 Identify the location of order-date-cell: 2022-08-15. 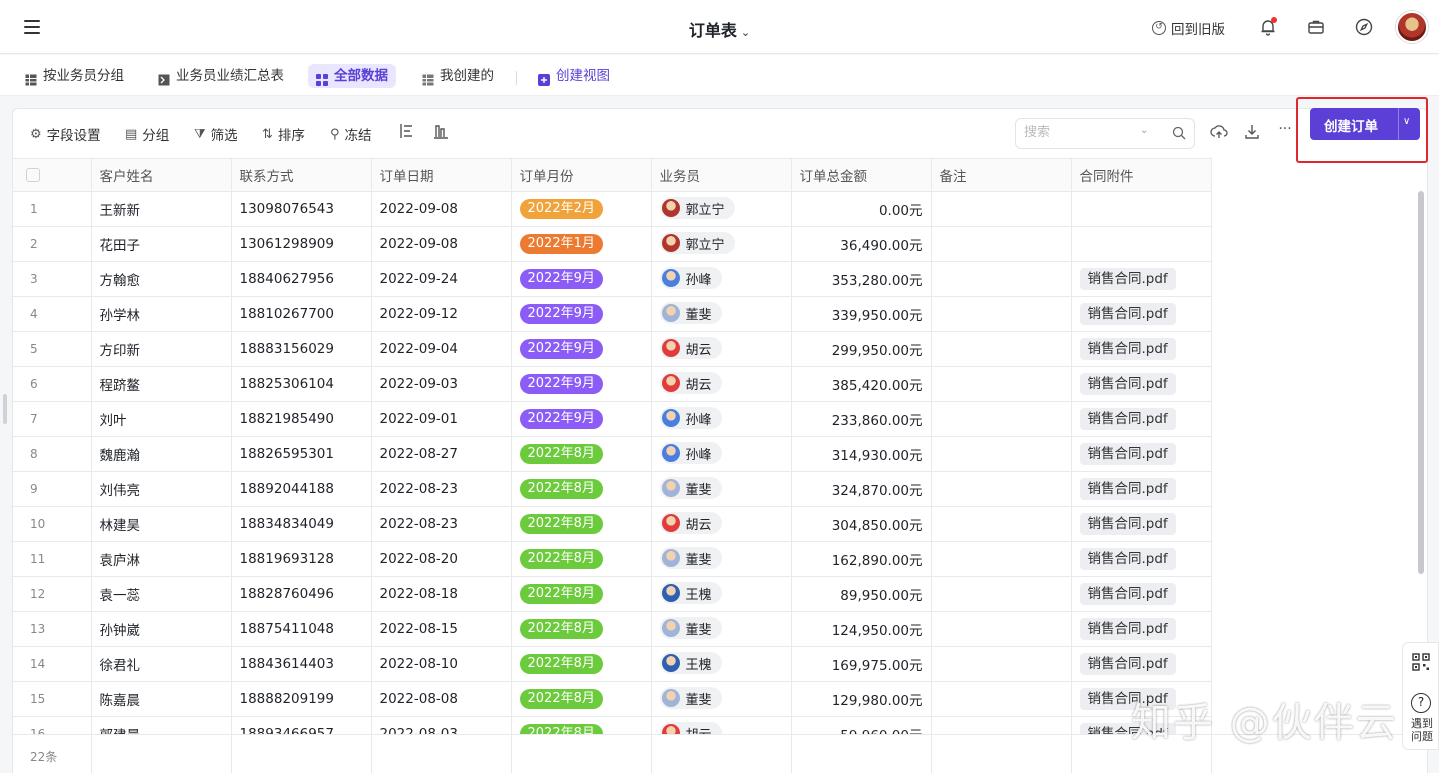
(441, 629).